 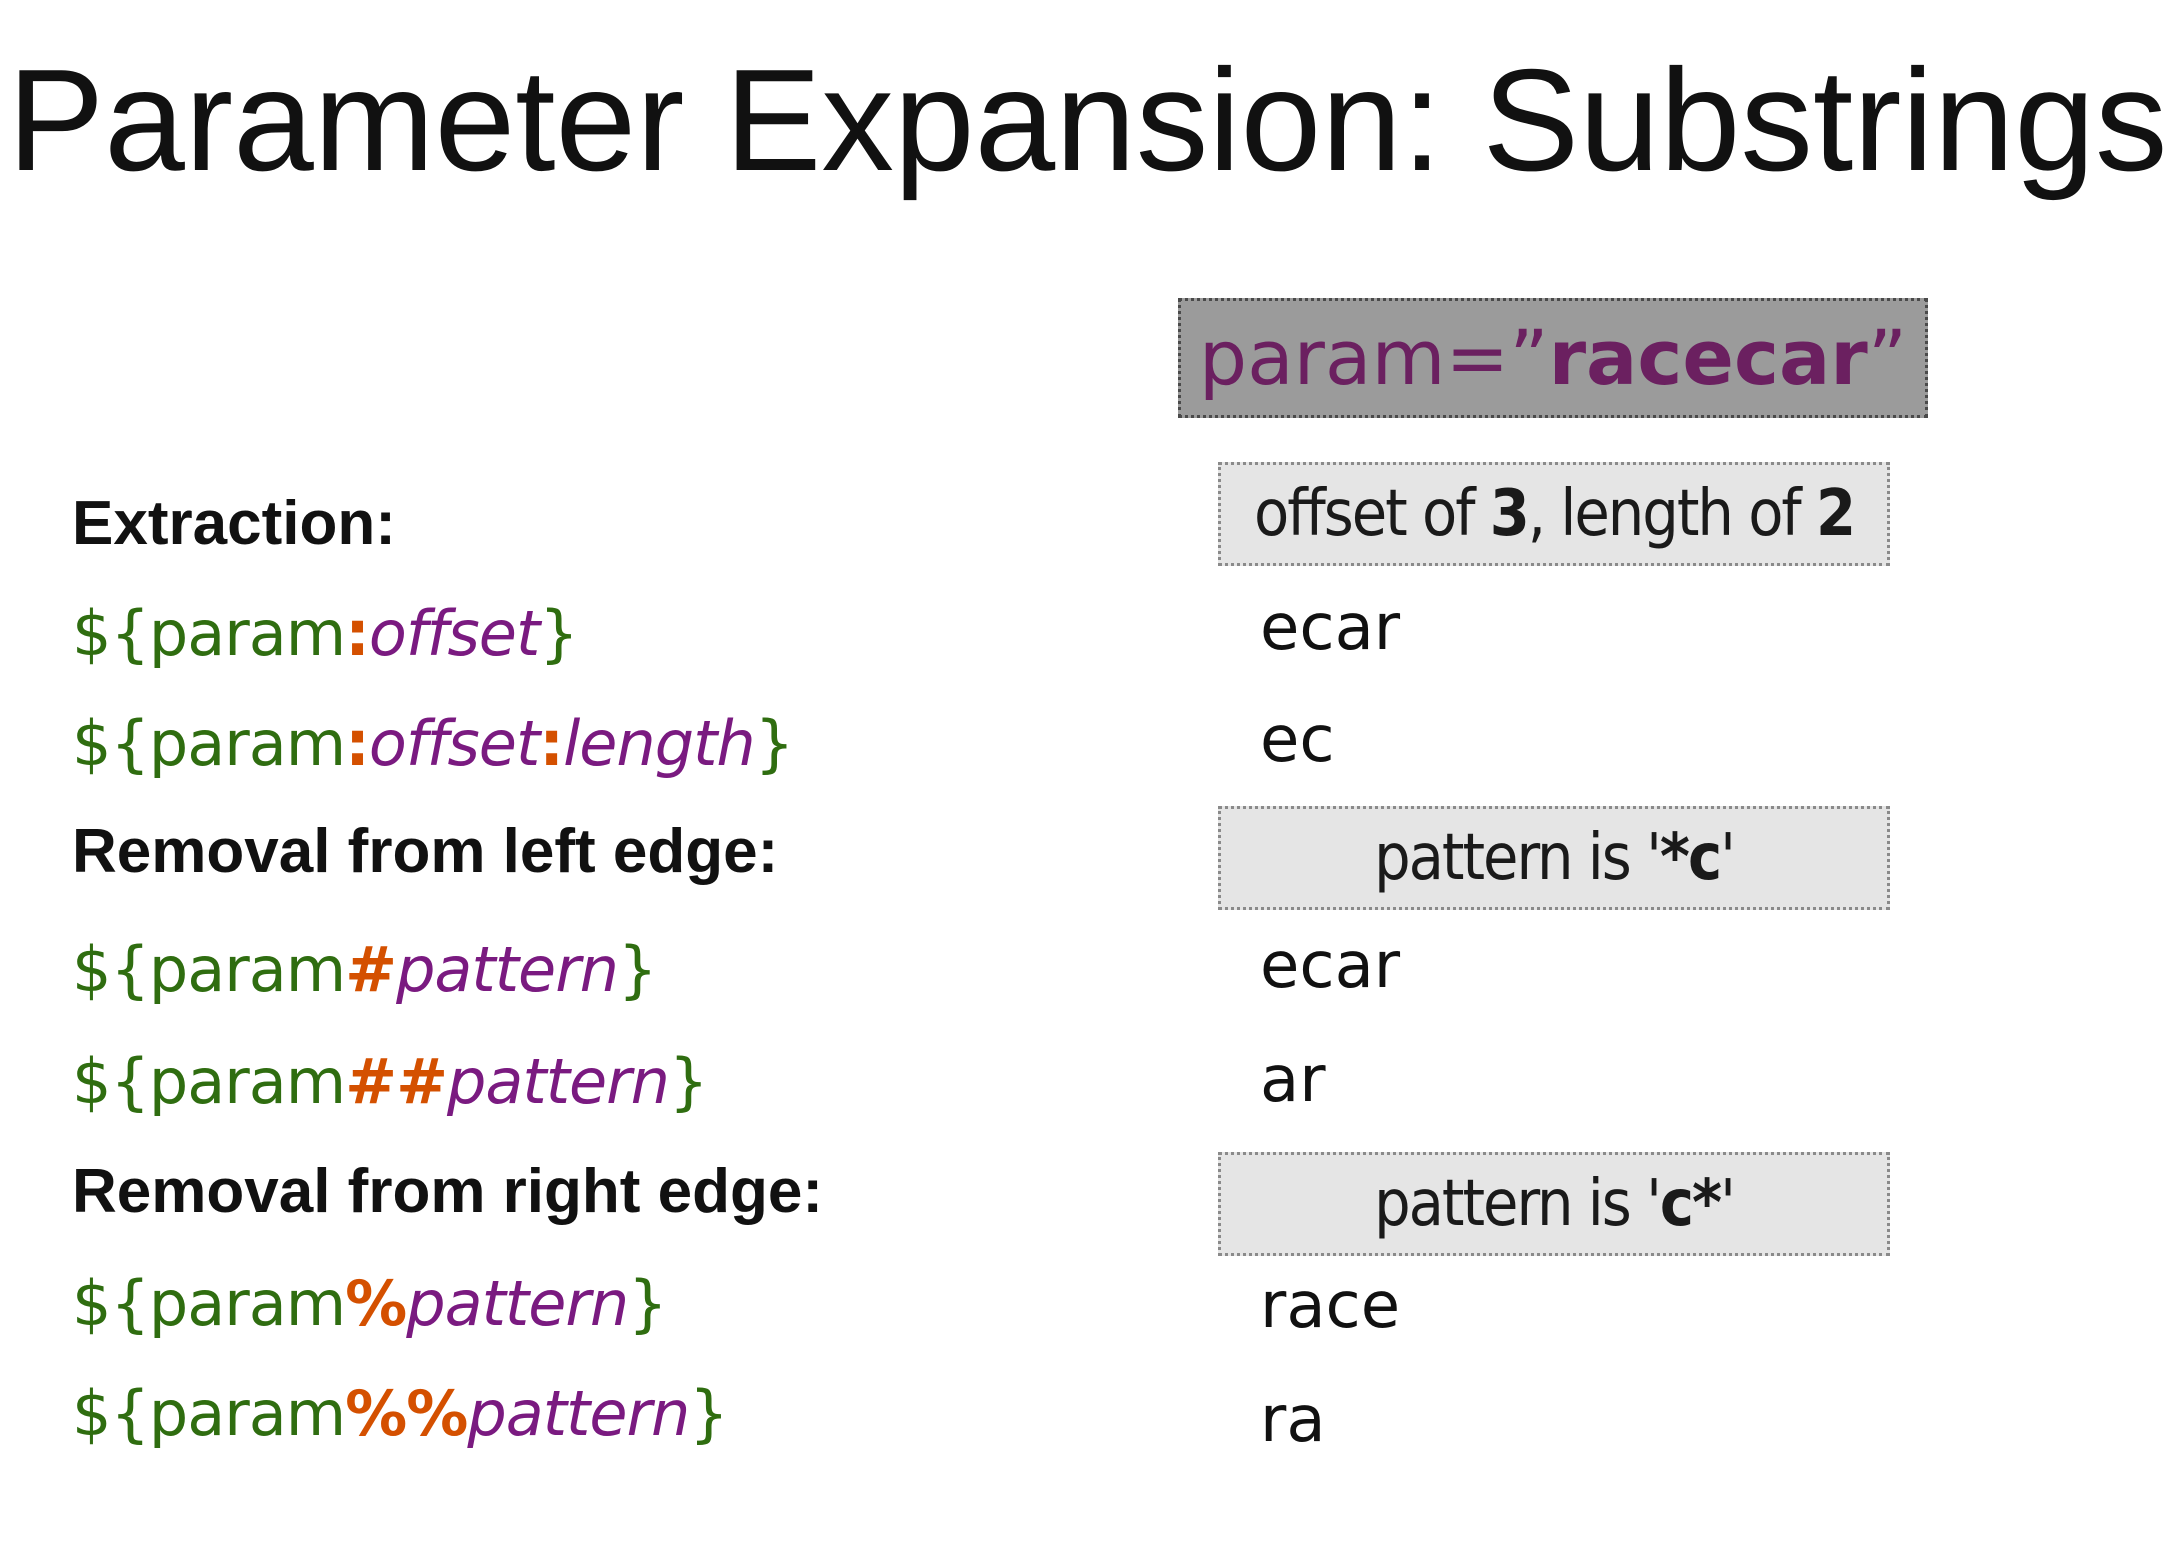 I want to click on expr-percent: ${param%pattern}, so click(x=370, y=1304).